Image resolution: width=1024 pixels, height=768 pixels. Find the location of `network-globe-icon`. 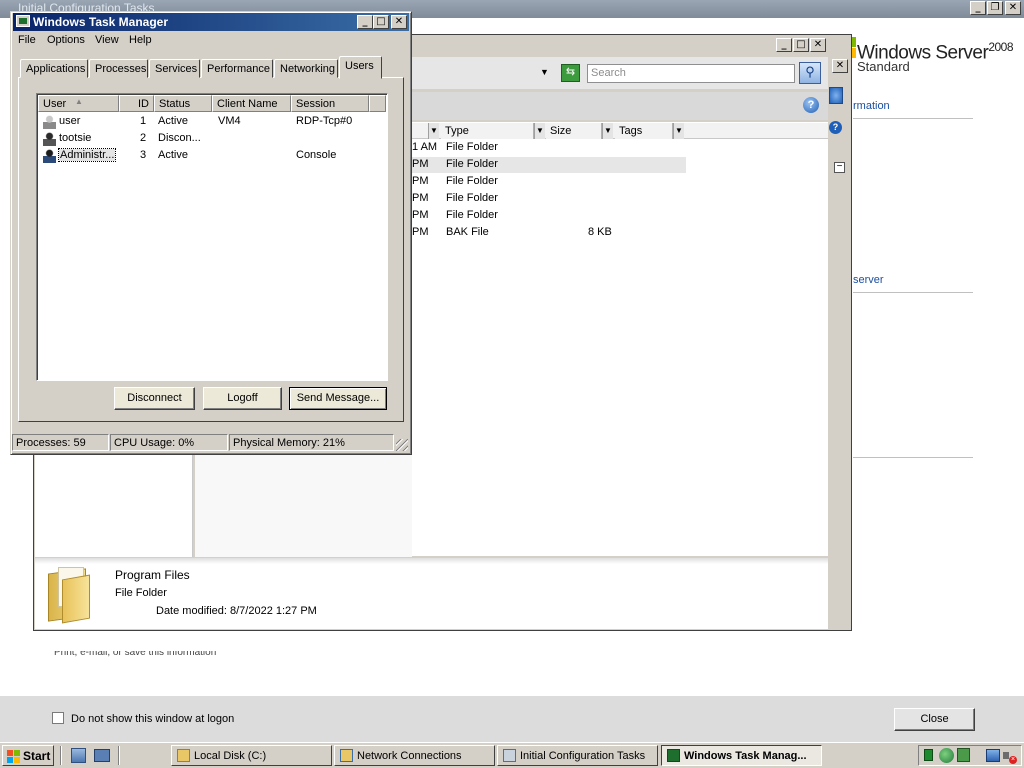

network-globe-icon is located at coordinates (946, 755).